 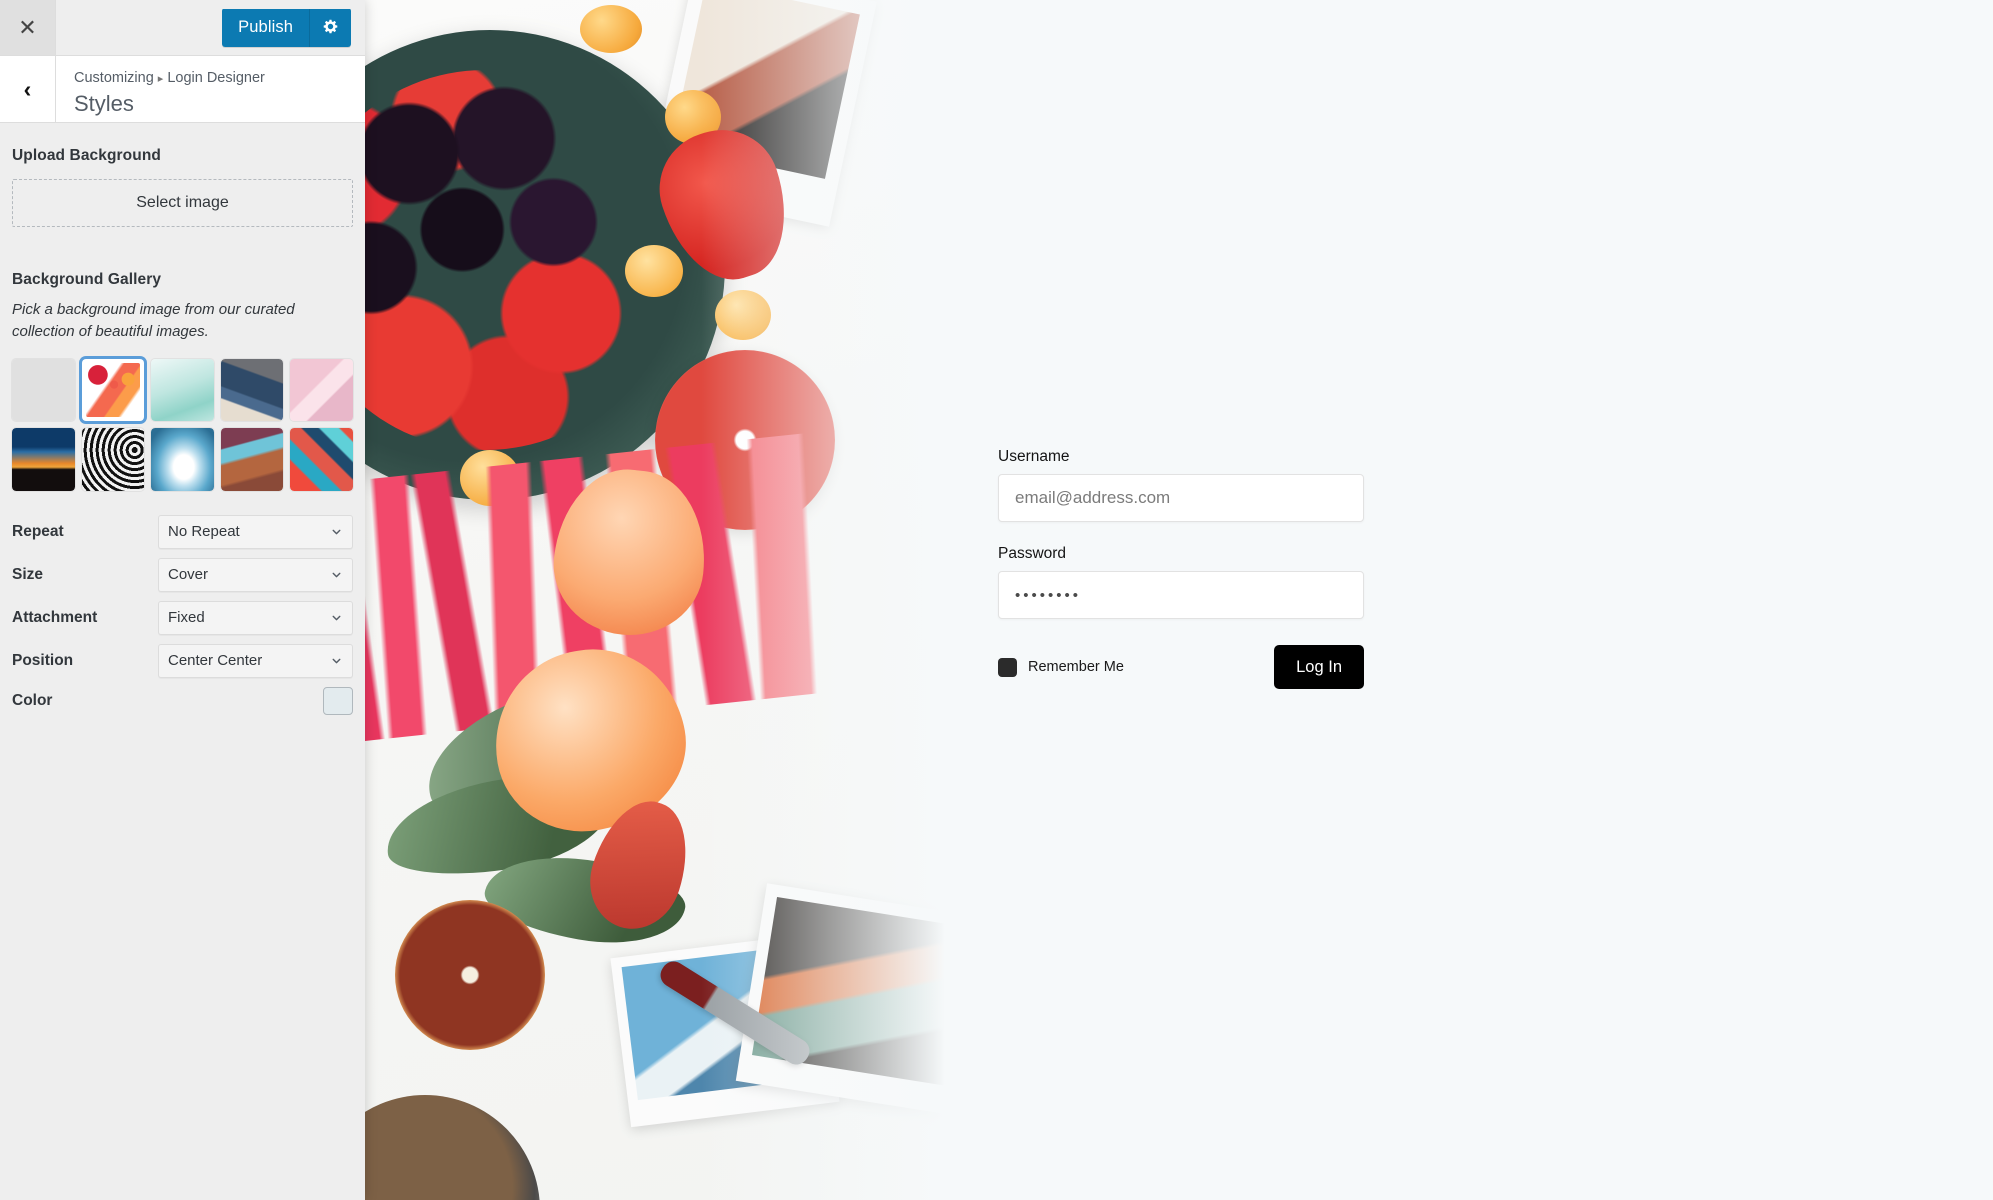 I want to click on photo-print-map, so click(x=725, y=1030).